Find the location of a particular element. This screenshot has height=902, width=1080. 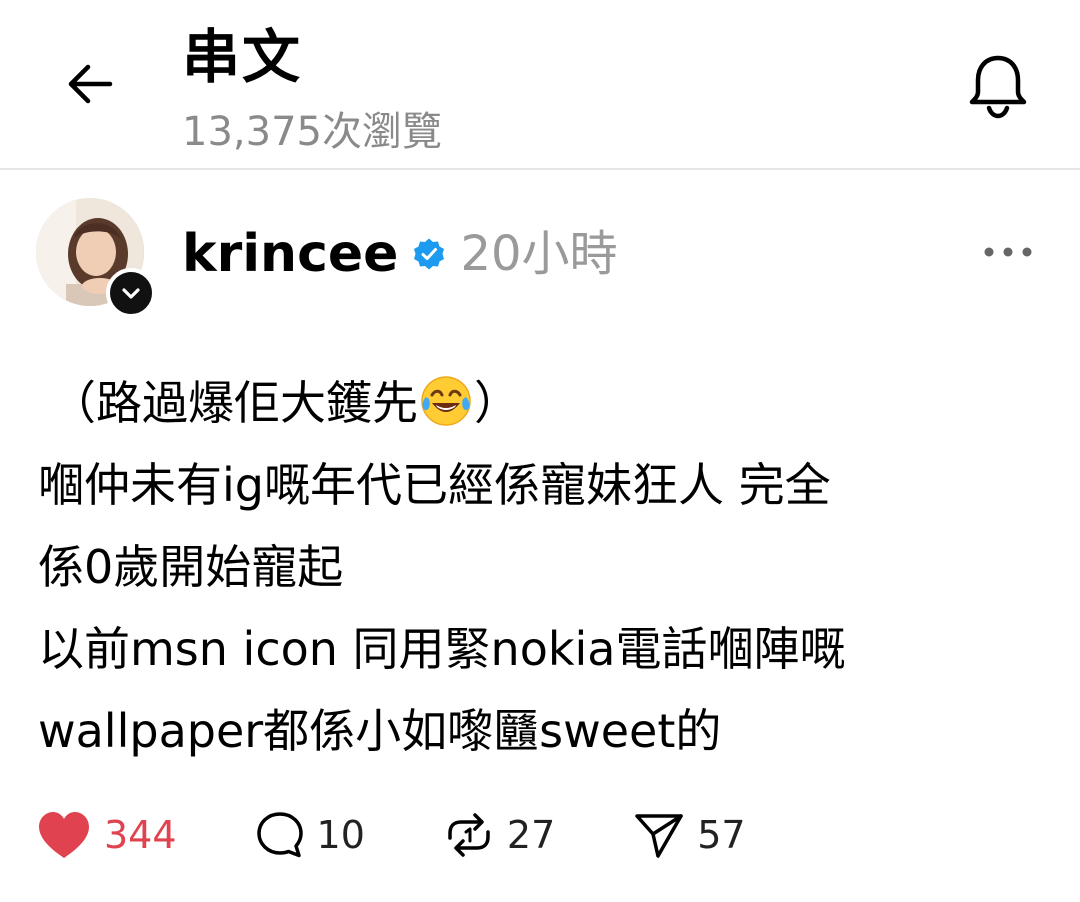

repost-icon is located at coordinates (469, 835).